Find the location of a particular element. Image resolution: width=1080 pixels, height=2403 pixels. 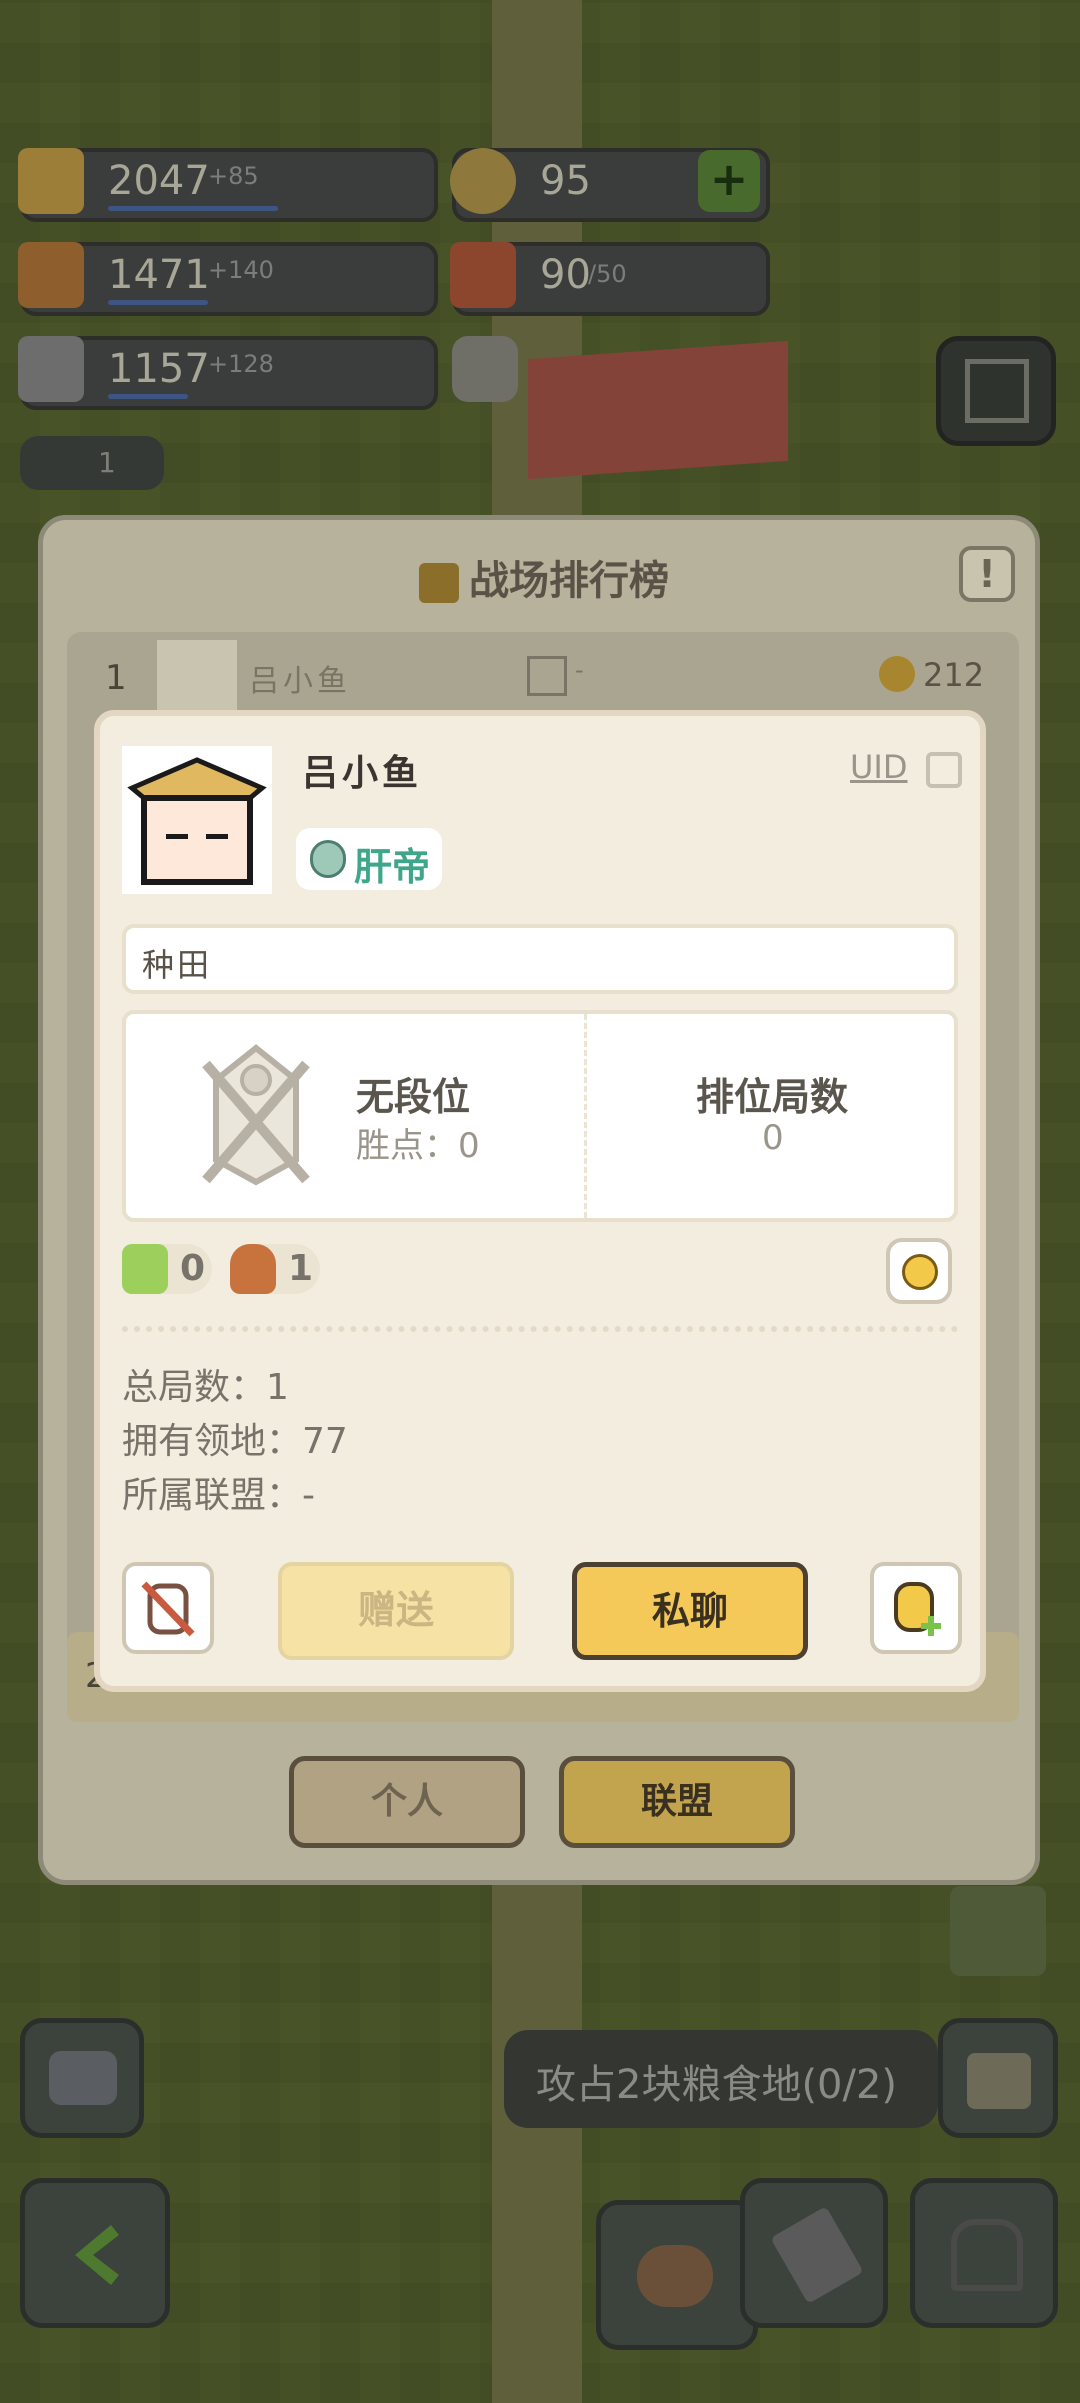

player-name: 吕小鱼 is located at coordinates (362, 773).